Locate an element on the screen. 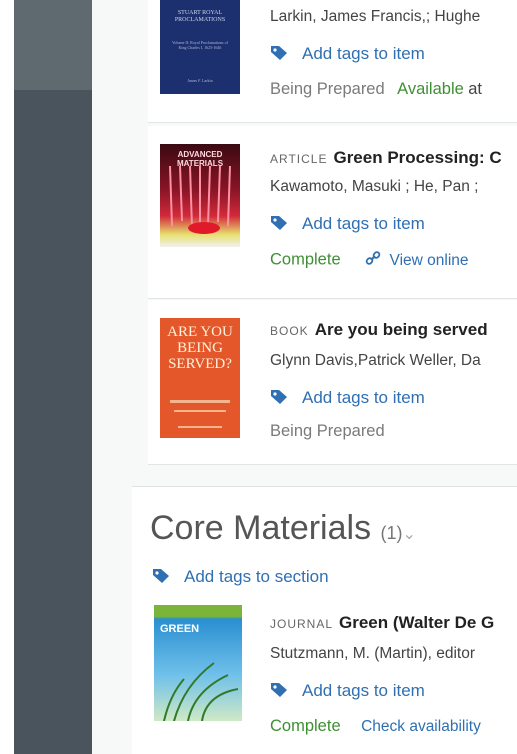 The height and width of the screenshot is (754, 517). item-title: Green (Walter De G is located at coordinates (416, 622).